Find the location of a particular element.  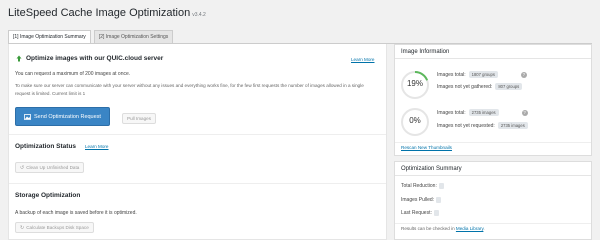

summary-heading: Optimization Summary is located at coordinates (493, 169).